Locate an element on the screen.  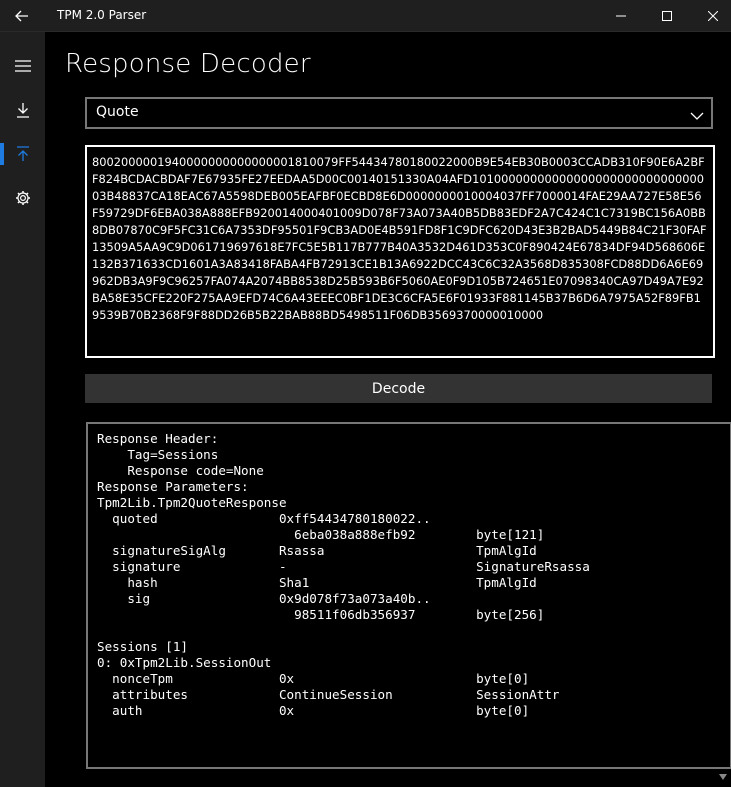
nav-item-command-decoder is located at coordinates (22, 110).